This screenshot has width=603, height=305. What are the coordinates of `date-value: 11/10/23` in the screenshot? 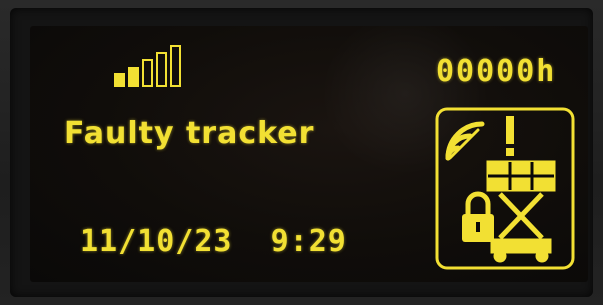 It's located at (156, 241).